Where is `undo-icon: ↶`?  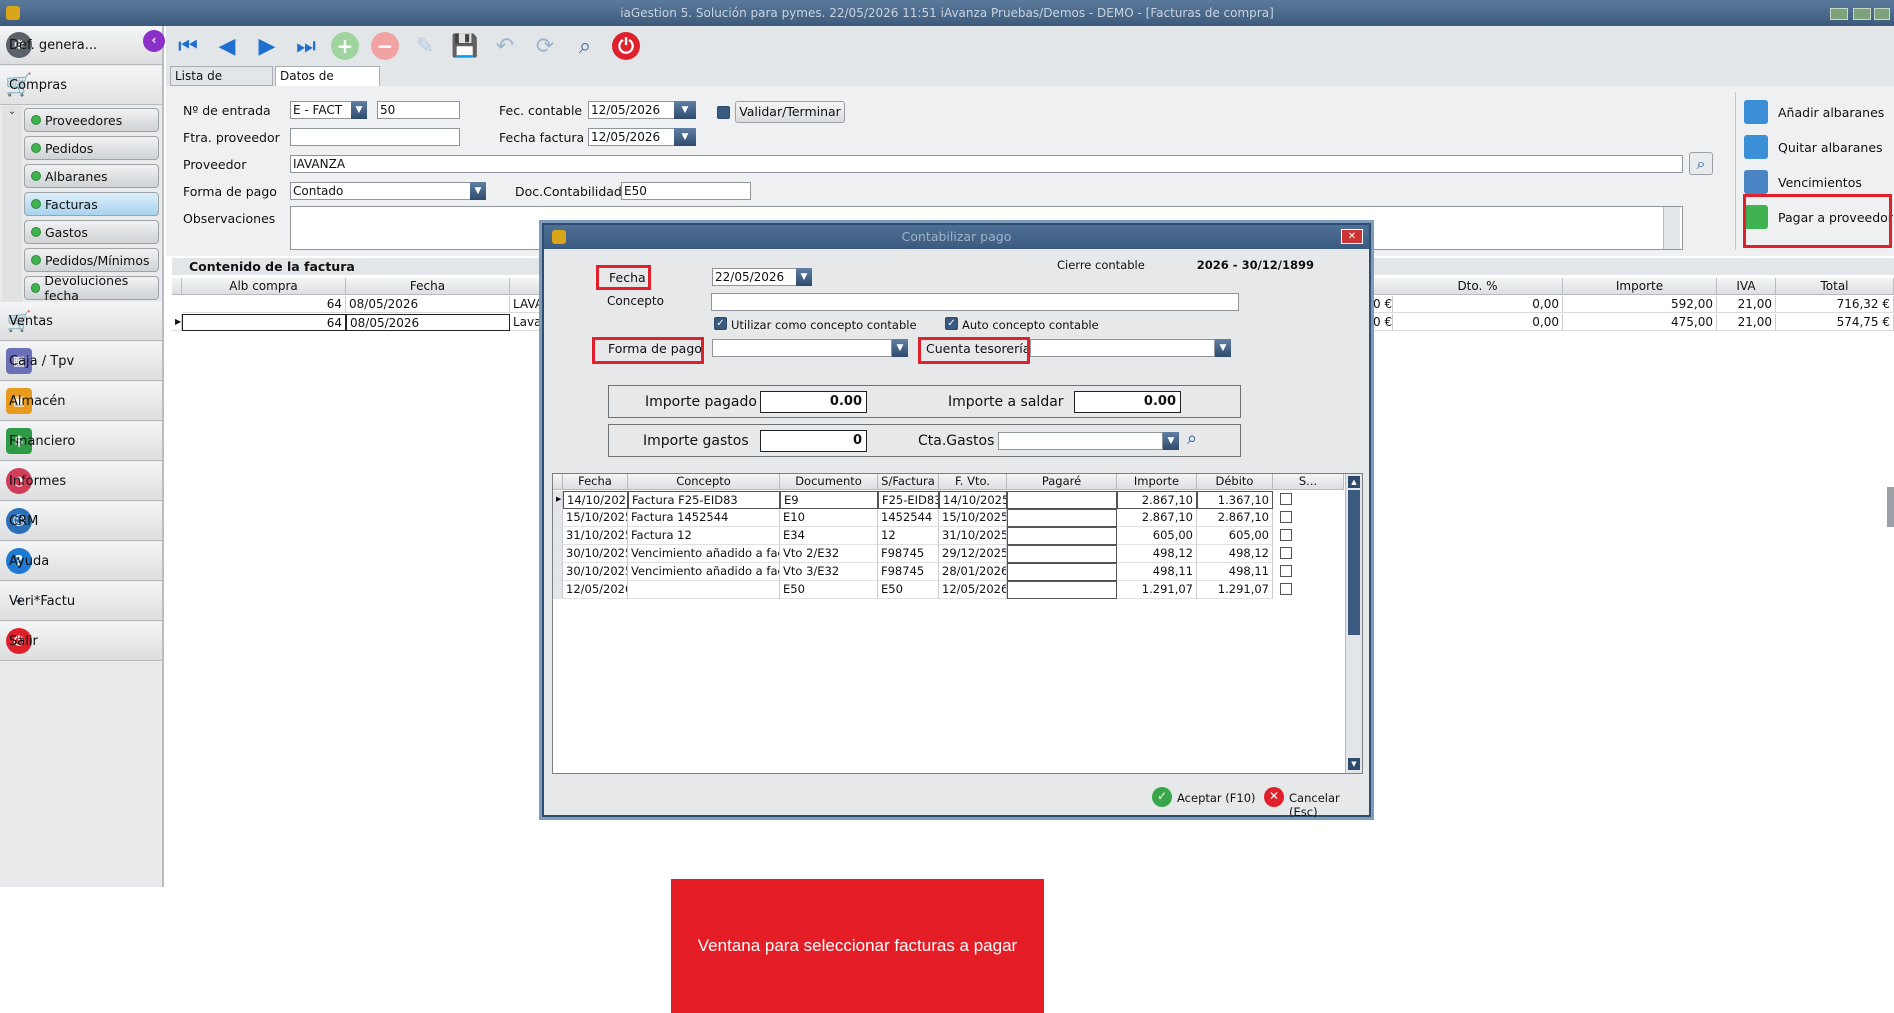 undo-icon: ↶ is located at coordinates (505, 46).